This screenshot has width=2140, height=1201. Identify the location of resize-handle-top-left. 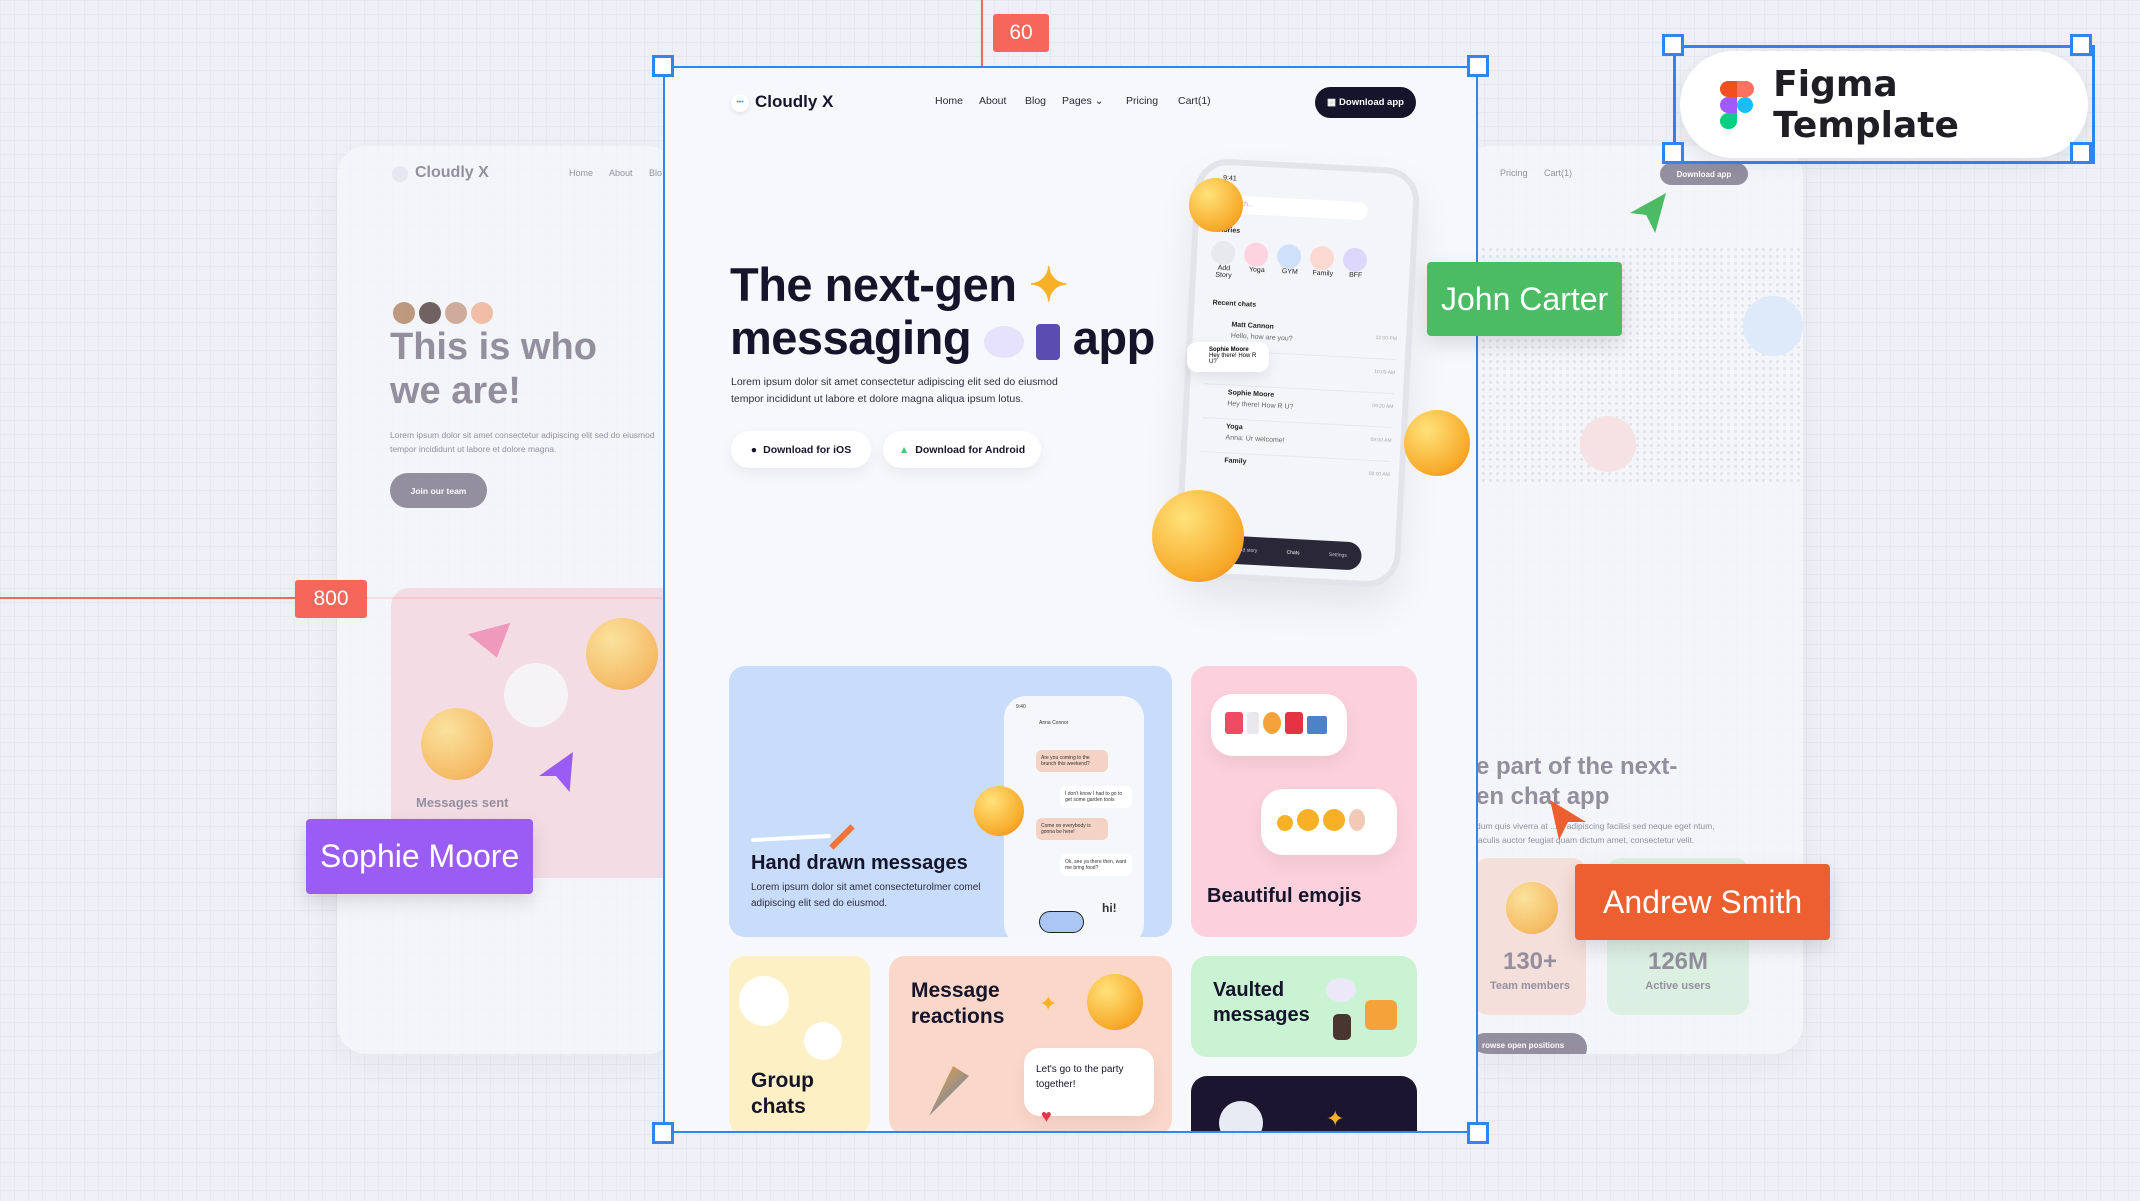
(663, 66).